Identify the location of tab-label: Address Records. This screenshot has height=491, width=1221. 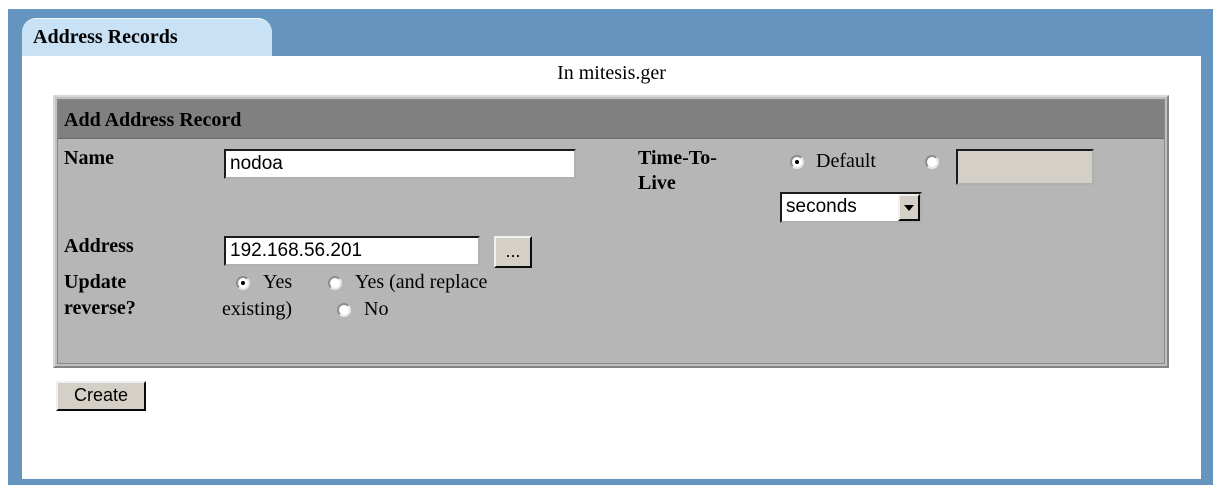
(105, 37).